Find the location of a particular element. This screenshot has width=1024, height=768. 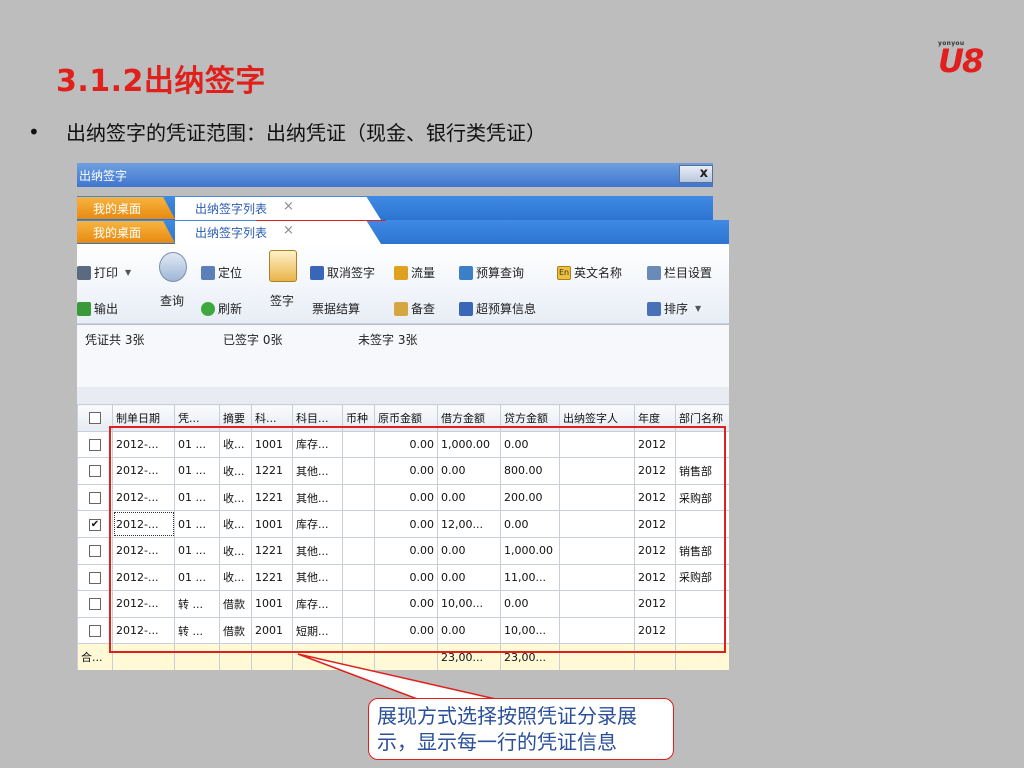

summary-bar: 凭证共 3张 已签字 0张 未签字 3张 is located at coordinates (403, 356).